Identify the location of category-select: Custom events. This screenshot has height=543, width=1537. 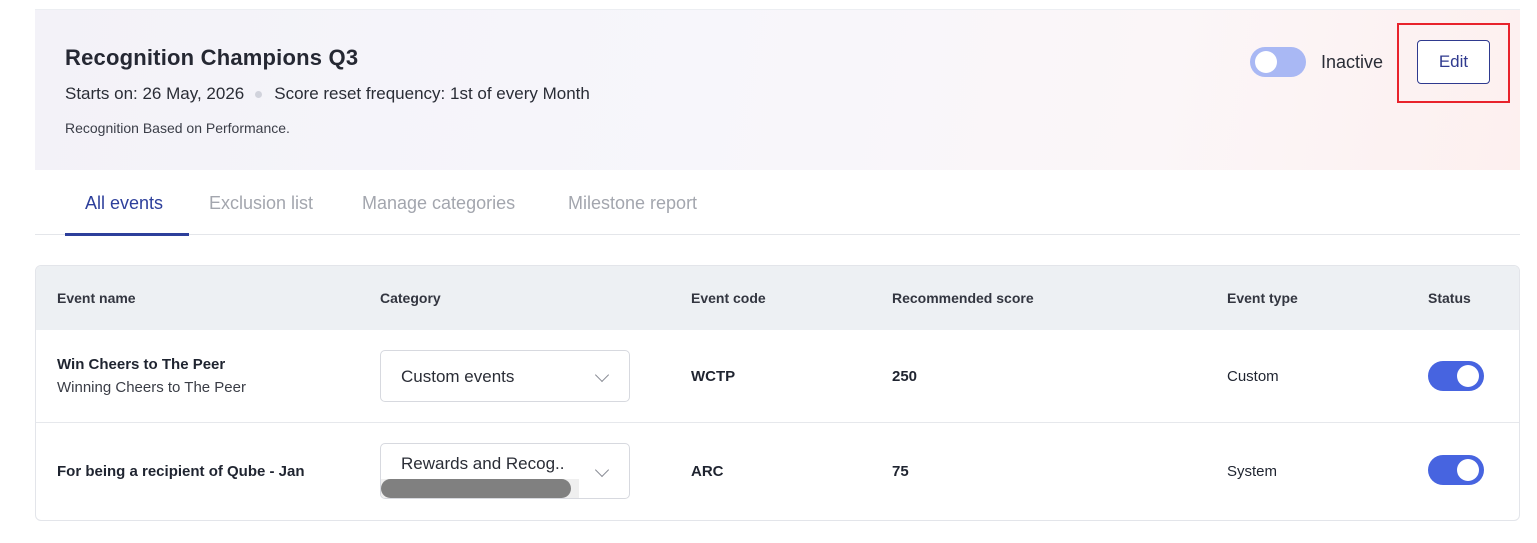
(505, 376).